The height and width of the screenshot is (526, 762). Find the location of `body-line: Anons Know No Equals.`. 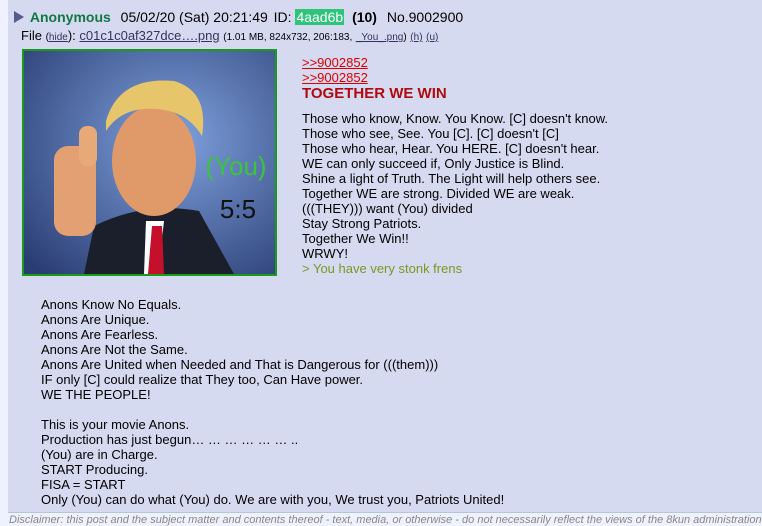

body-line: Anons Know No Equals. is located at coordinates (111, 304).